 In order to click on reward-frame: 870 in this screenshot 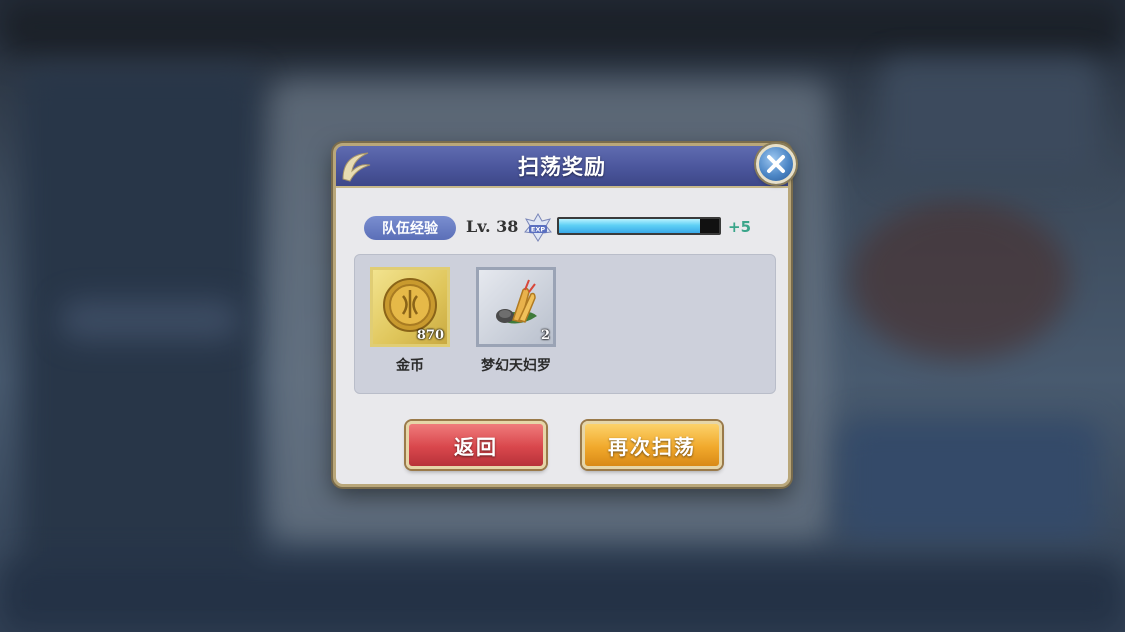, I will do `click(410, 307)`.